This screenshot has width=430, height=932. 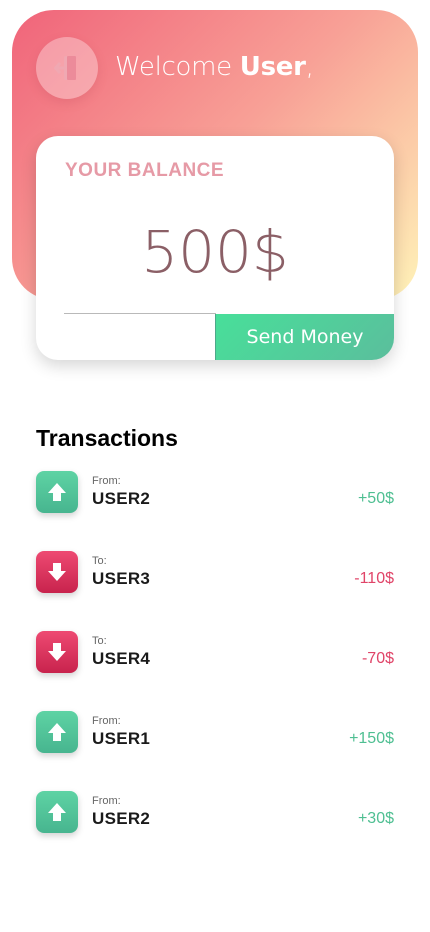 What do you see at coordinates (374, 578) in the screenshot?
I see `transaction-amount: -110$` at bounding box center [374, 578].